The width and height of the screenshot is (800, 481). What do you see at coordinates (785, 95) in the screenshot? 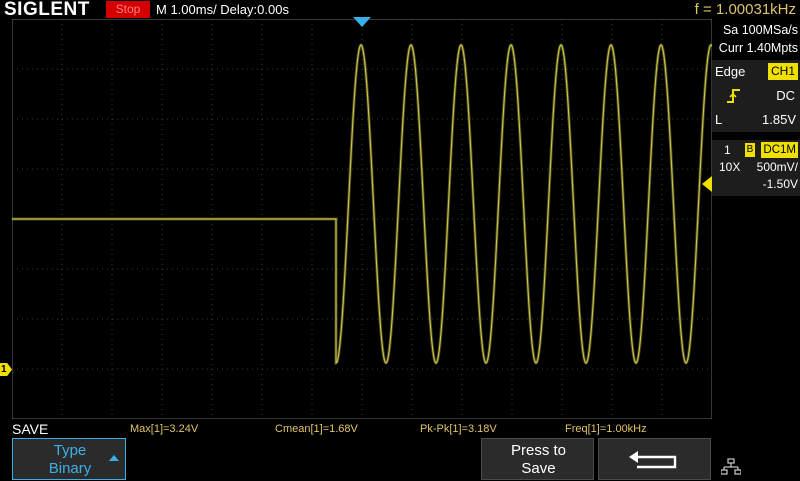
I see `trigger-coupling: DC` at bounding box center [785, 95].